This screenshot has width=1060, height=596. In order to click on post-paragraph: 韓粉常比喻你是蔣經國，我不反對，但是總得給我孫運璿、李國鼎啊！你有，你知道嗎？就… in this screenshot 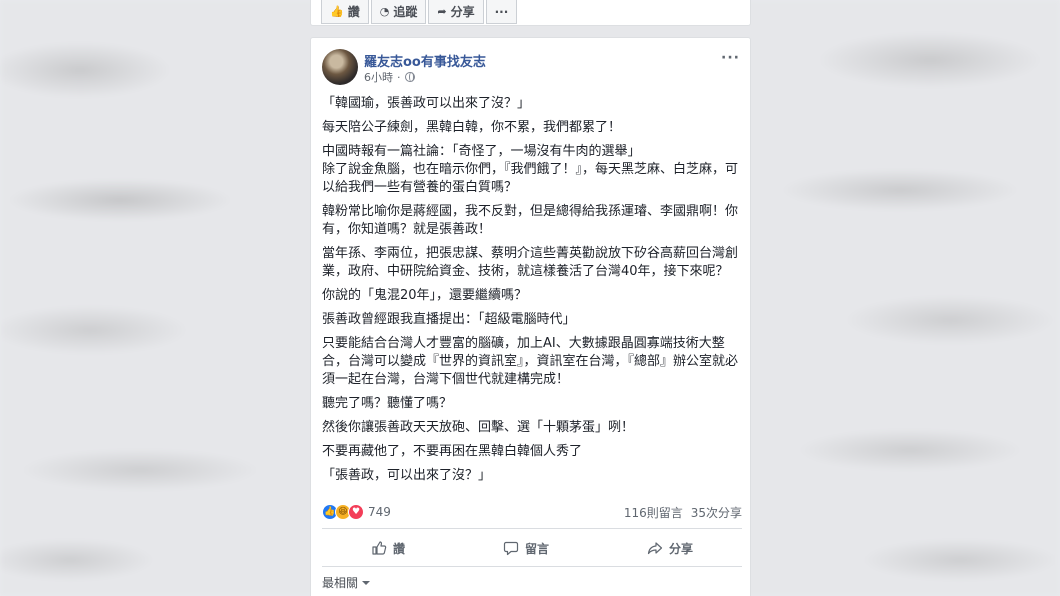, I will do `click(530, 220)`.